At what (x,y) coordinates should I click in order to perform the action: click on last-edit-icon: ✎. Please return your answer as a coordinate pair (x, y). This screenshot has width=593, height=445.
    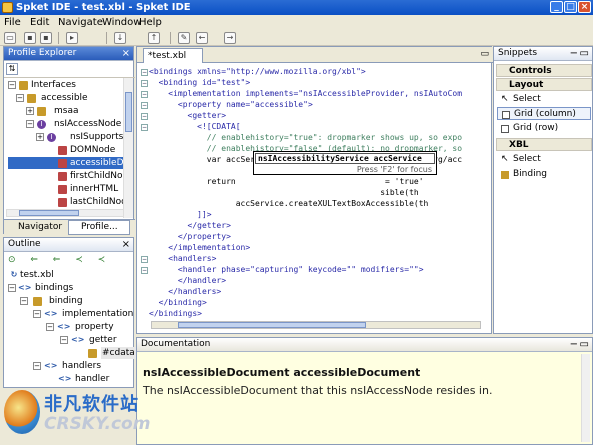
    Looking at the image, I should click on (184, 38).